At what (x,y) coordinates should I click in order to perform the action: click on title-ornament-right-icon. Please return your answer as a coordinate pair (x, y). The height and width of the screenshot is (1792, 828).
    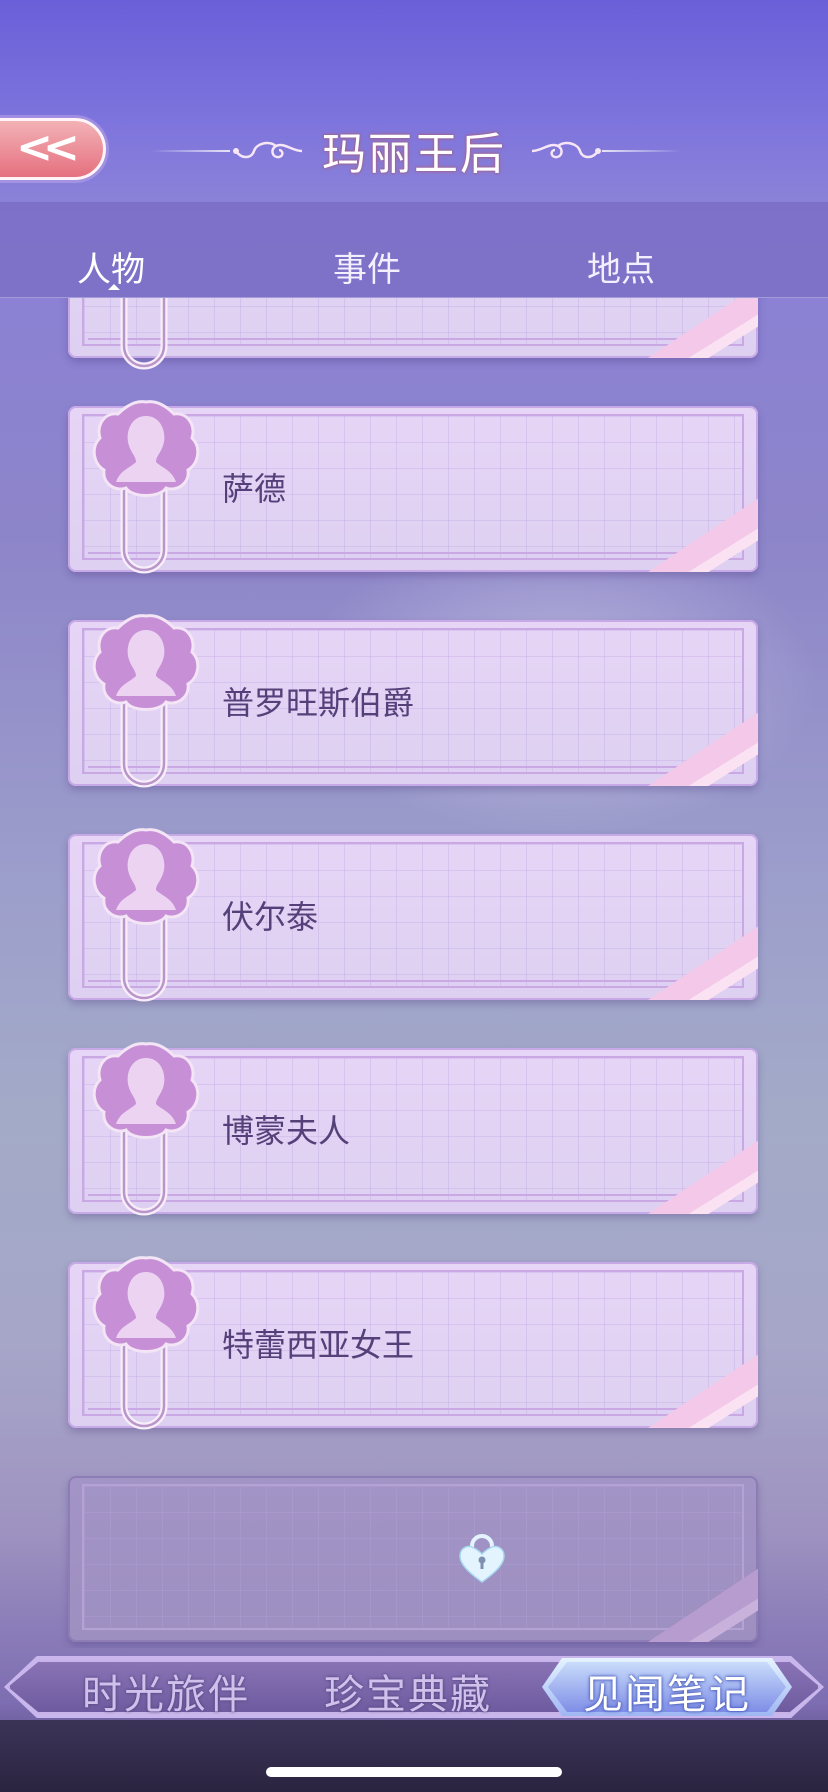
    Looking at the image, I should click on (566, 150).